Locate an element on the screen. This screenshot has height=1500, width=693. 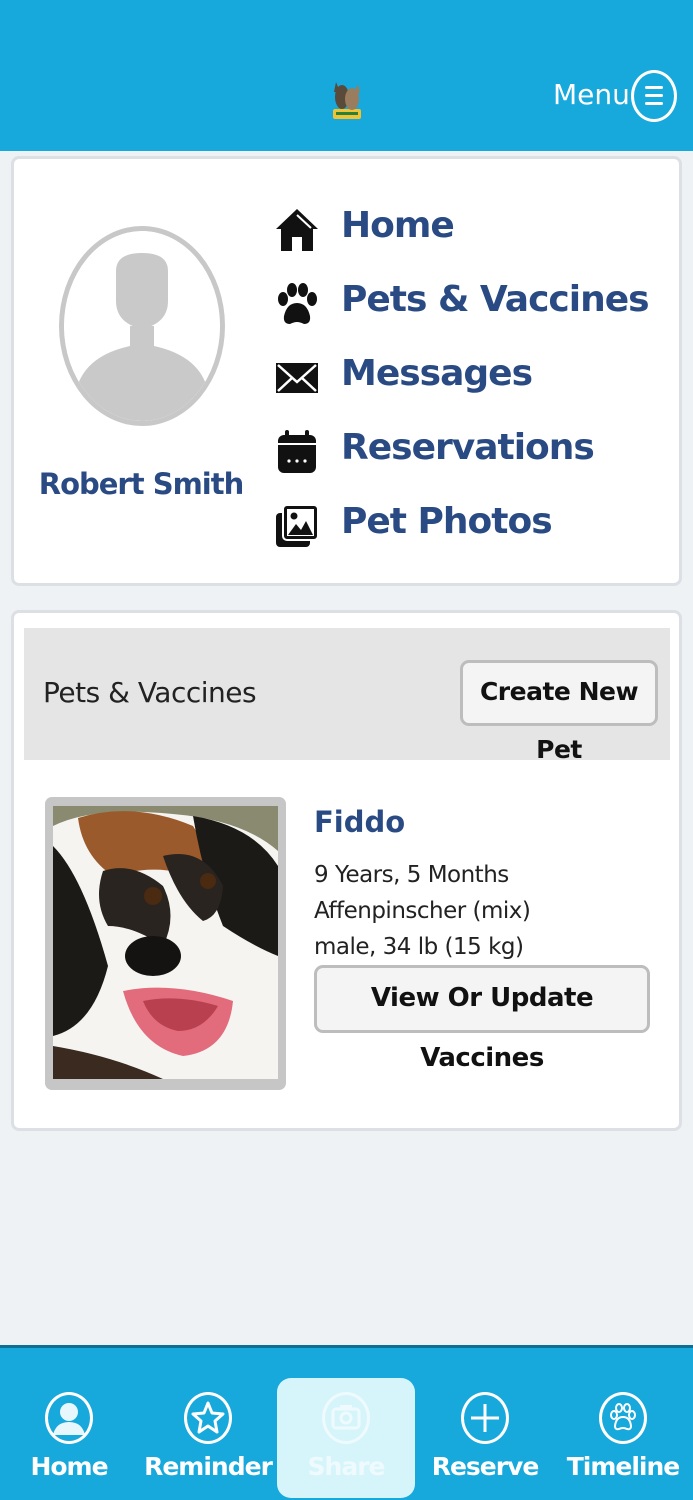
tab-home: Home is located at coordinates (69, 1438).